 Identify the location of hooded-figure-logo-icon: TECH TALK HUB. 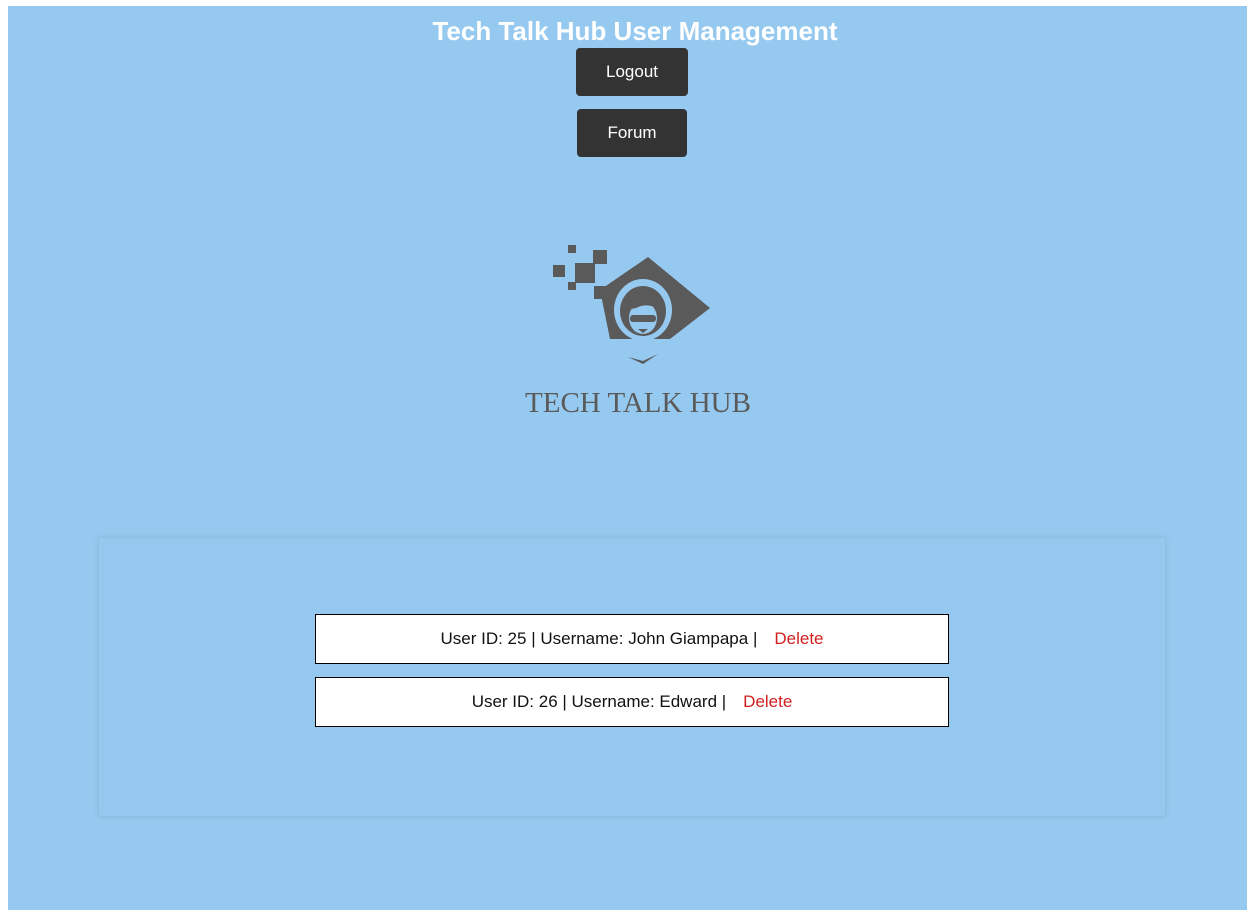
(638, 330).